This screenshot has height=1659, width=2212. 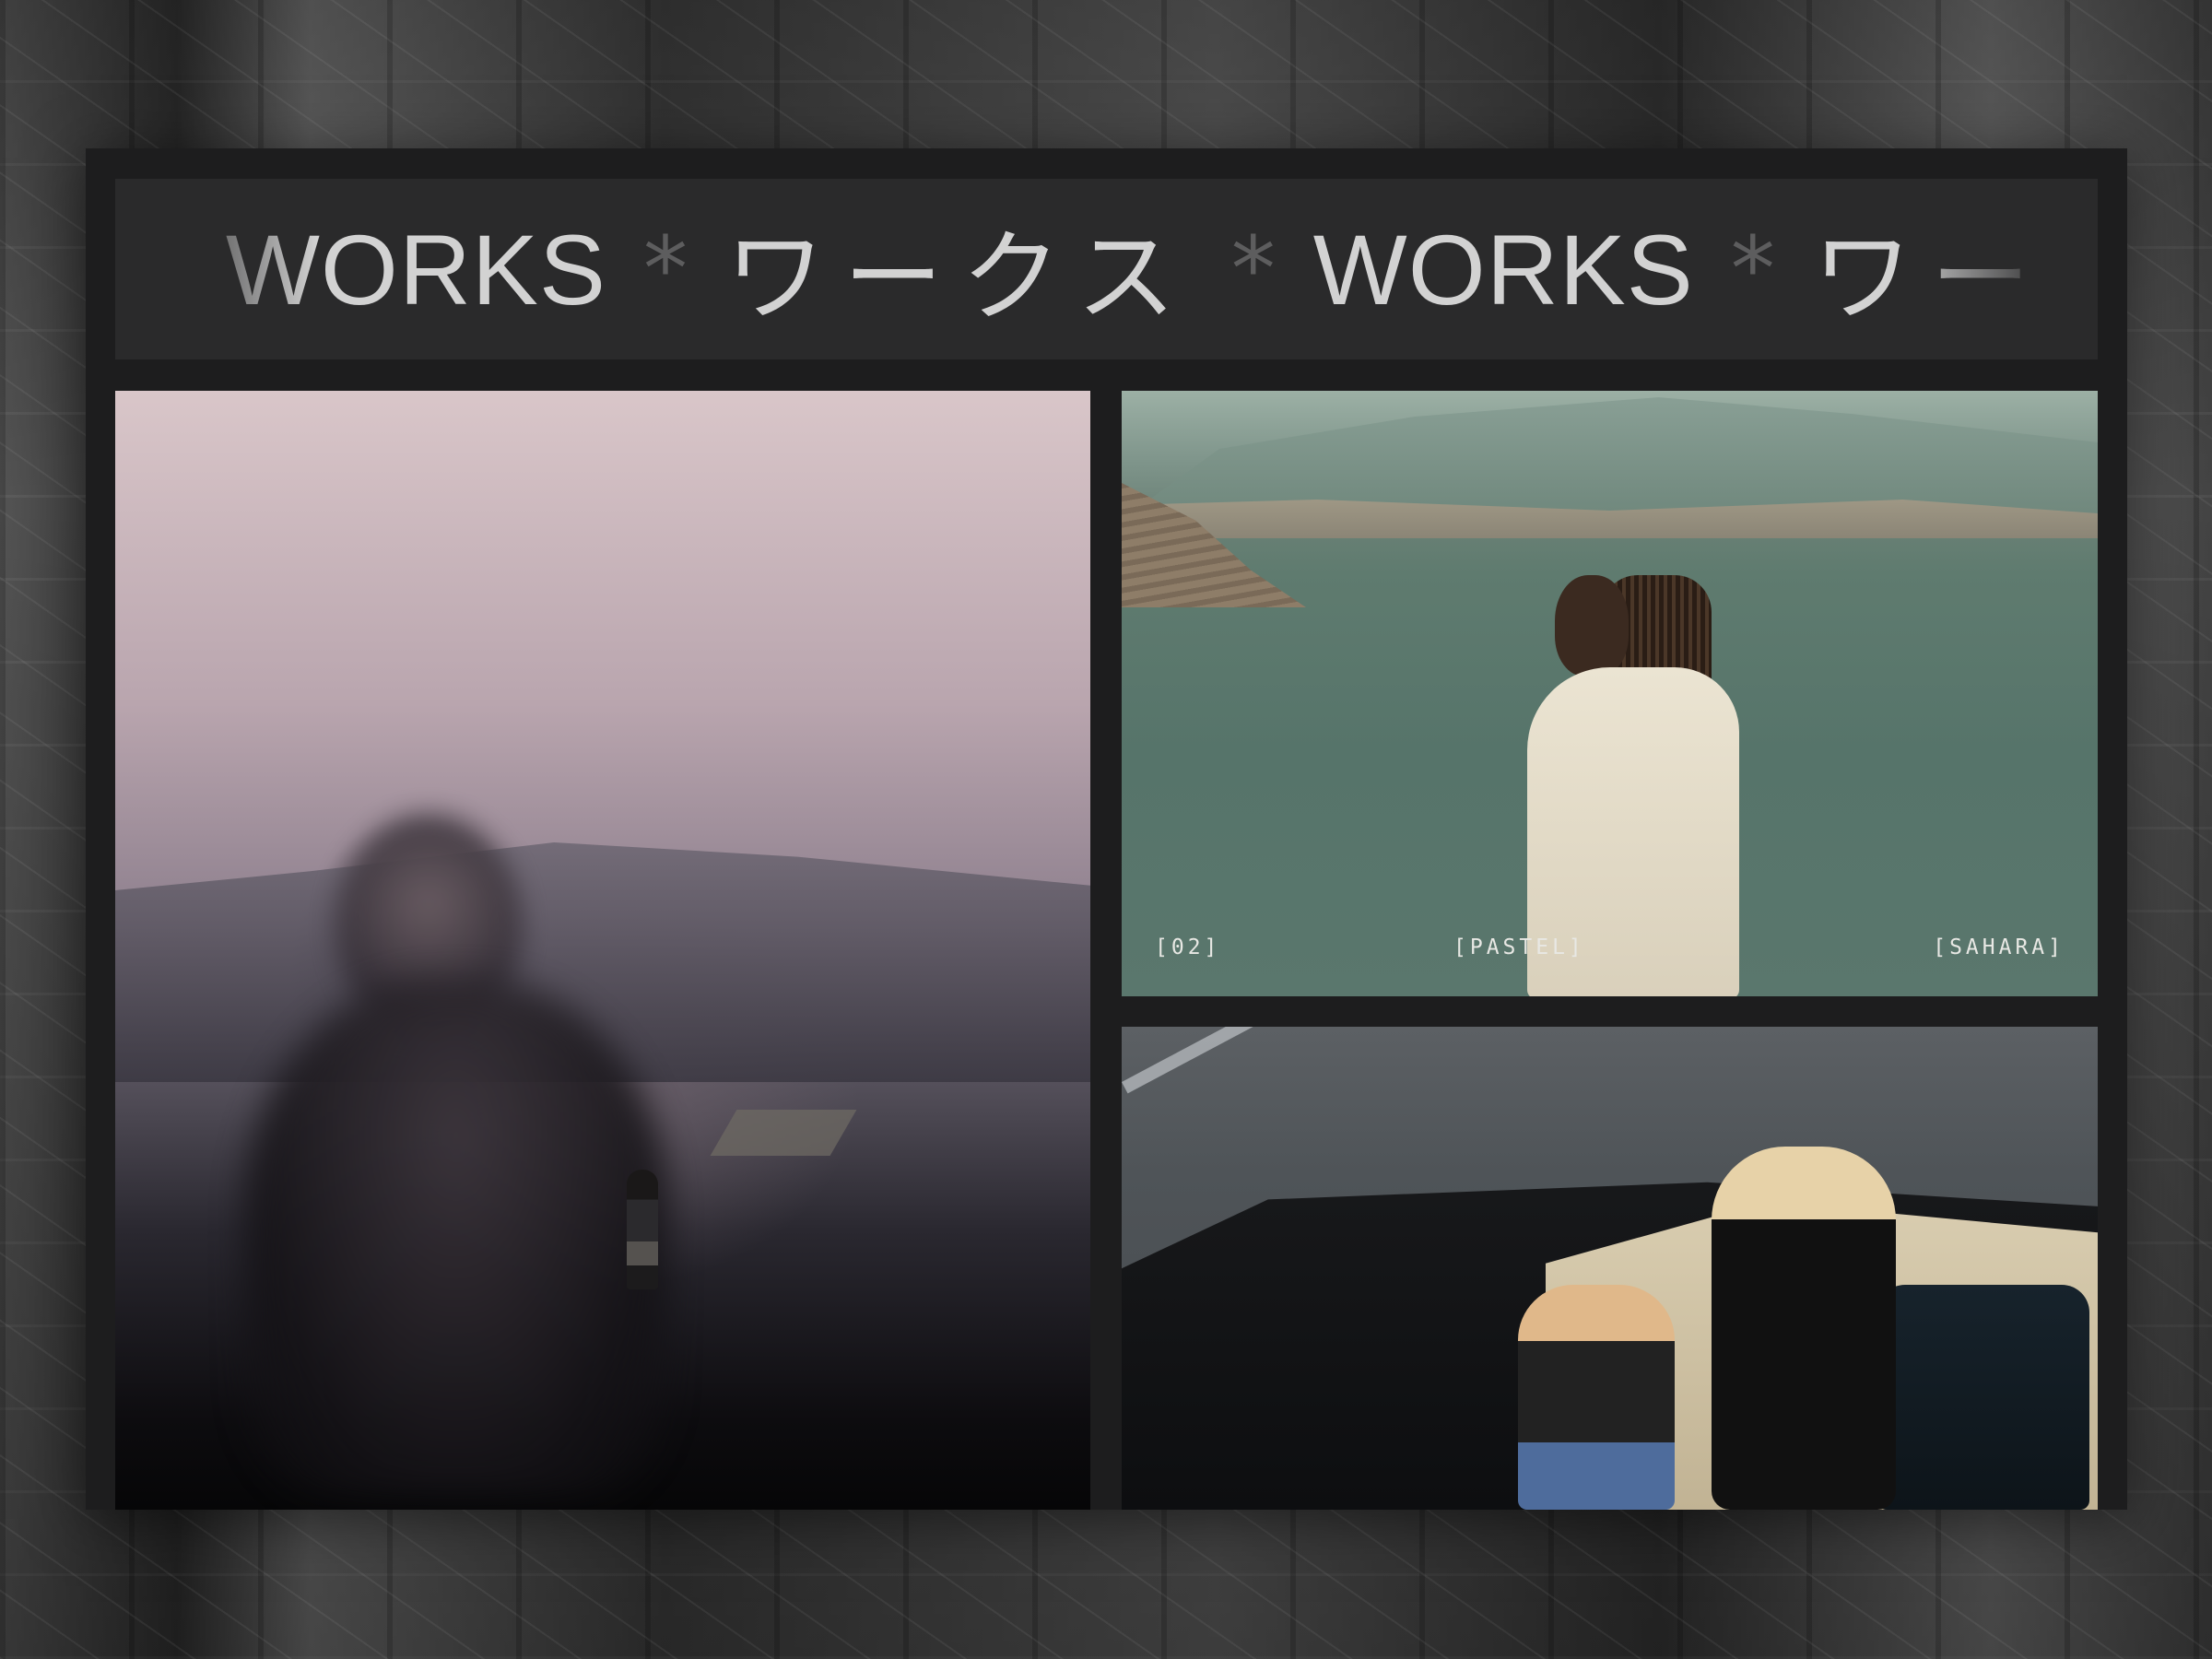 What do you see at coordinates (1610, 458) in the screenshot?
I see `photo-mountains` at bounding box center [1610, 458].